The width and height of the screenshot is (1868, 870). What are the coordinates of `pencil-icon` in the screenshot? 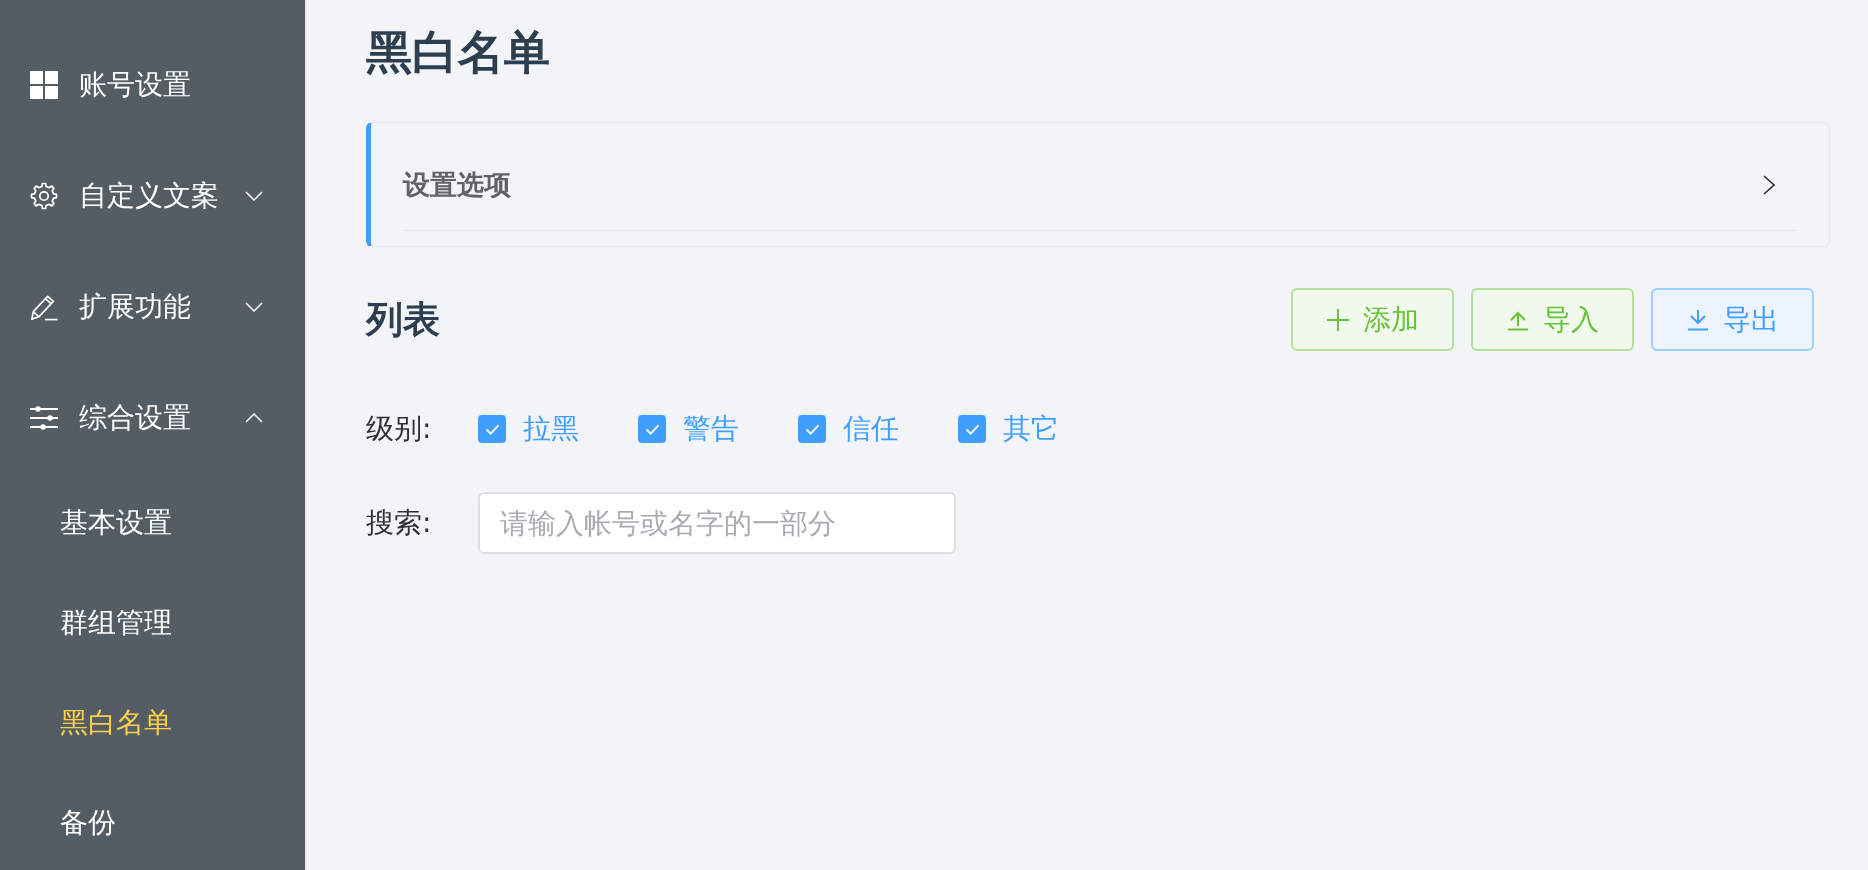 It's located at (44, 306).